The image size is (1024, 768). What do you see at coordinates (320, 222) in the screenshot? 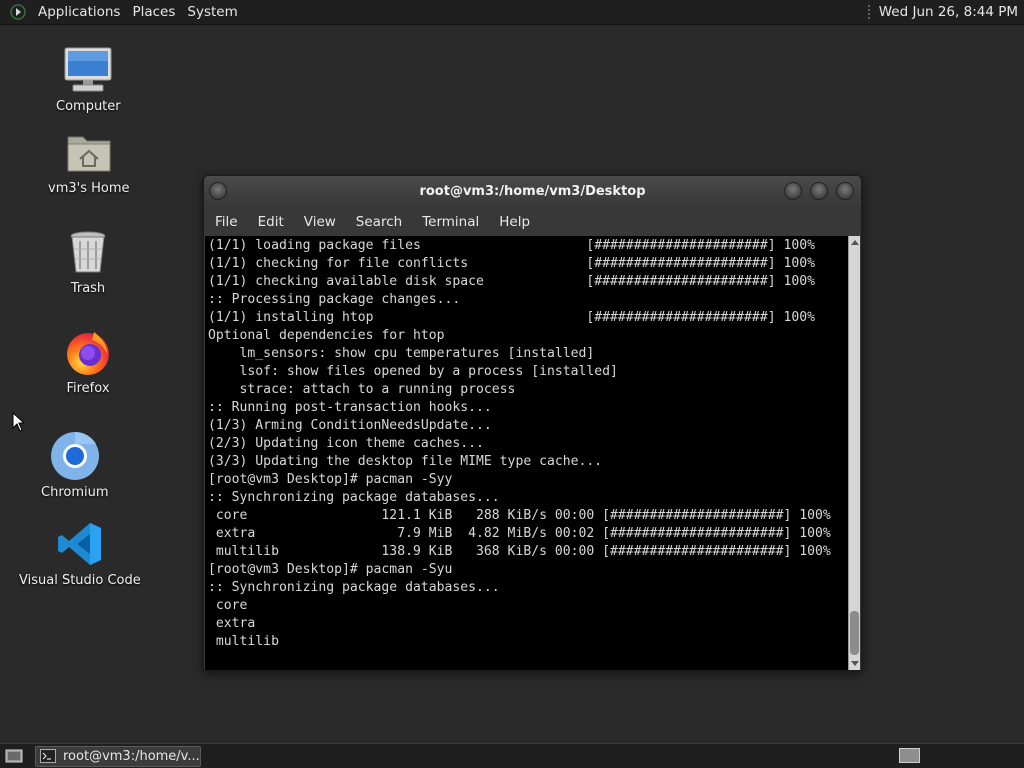
I see `menu-view: View` at bounding box center [320, 222].